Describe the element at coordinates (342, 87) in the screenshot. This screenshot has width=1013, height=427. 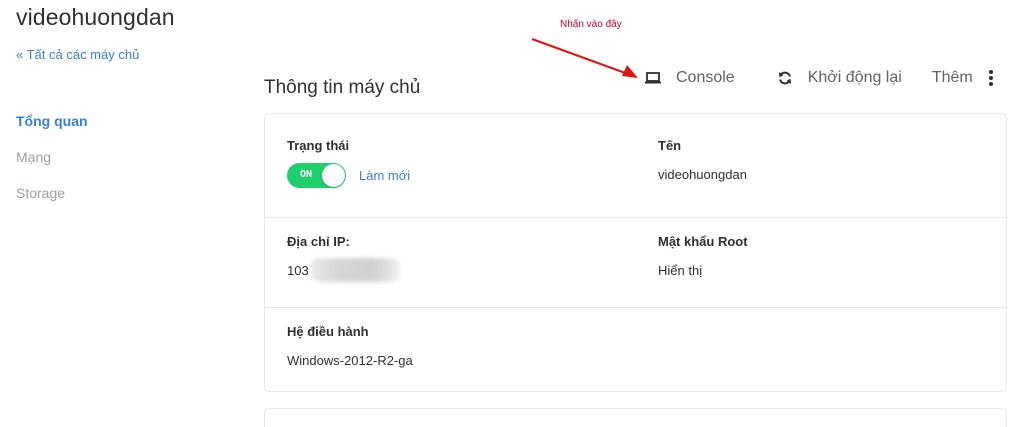
I see `section-title: Thông tin máy chủ` at that location.